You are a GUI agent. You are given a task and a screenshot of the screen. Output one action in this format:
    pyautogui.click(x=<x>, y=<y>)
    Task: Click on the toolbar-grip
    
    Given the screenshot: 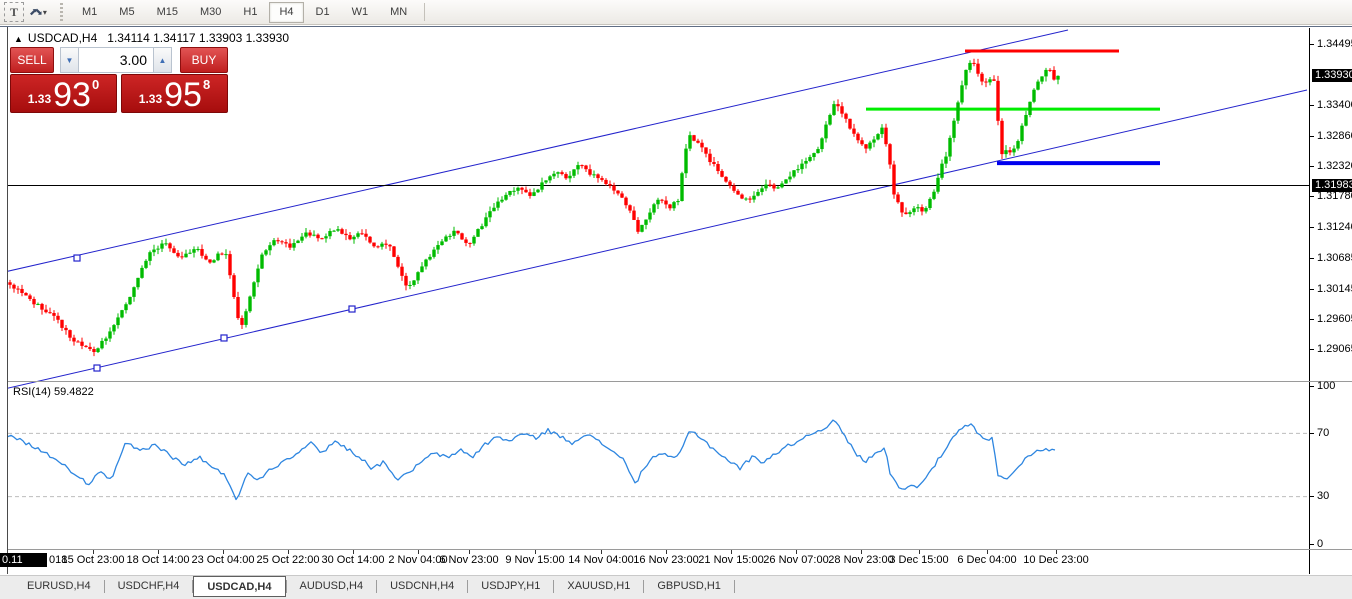 What is the action you would take?
    pyautogui.click(x=61, y=12)
    